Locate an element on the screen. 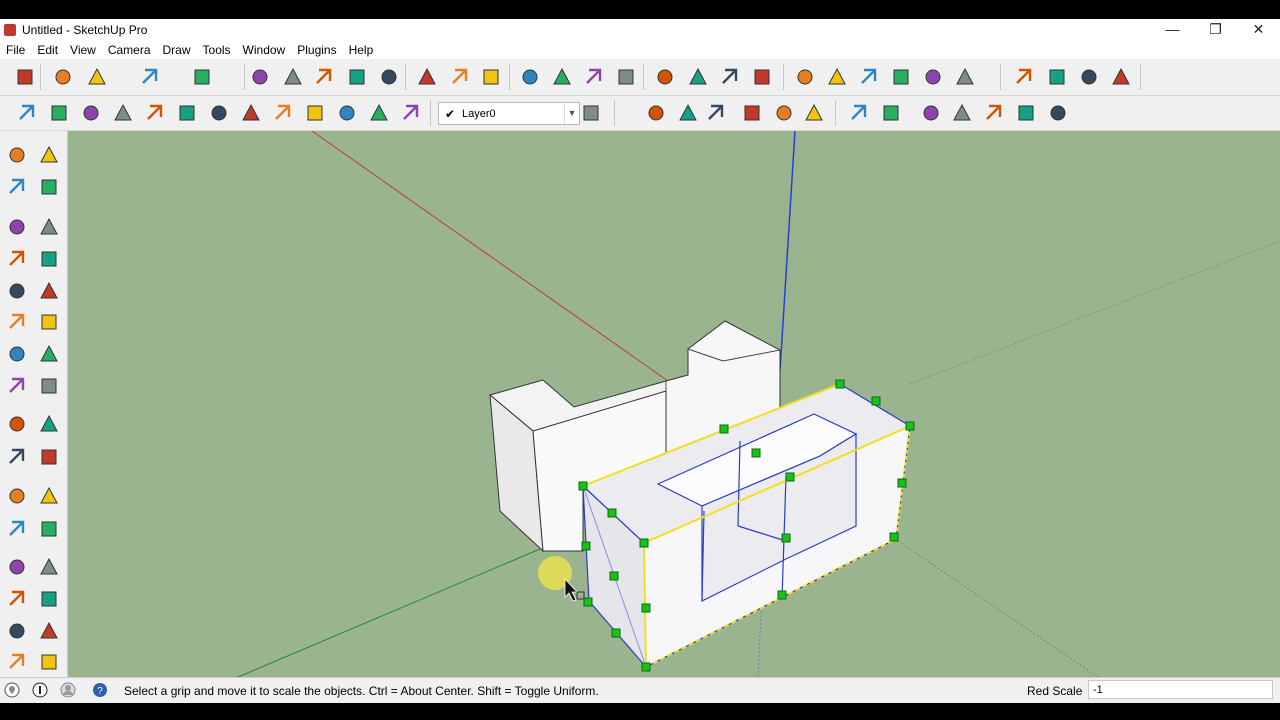 The height and width of the screenshot is (720, 1280). dimension-icon is located at coordinates (49, 457).